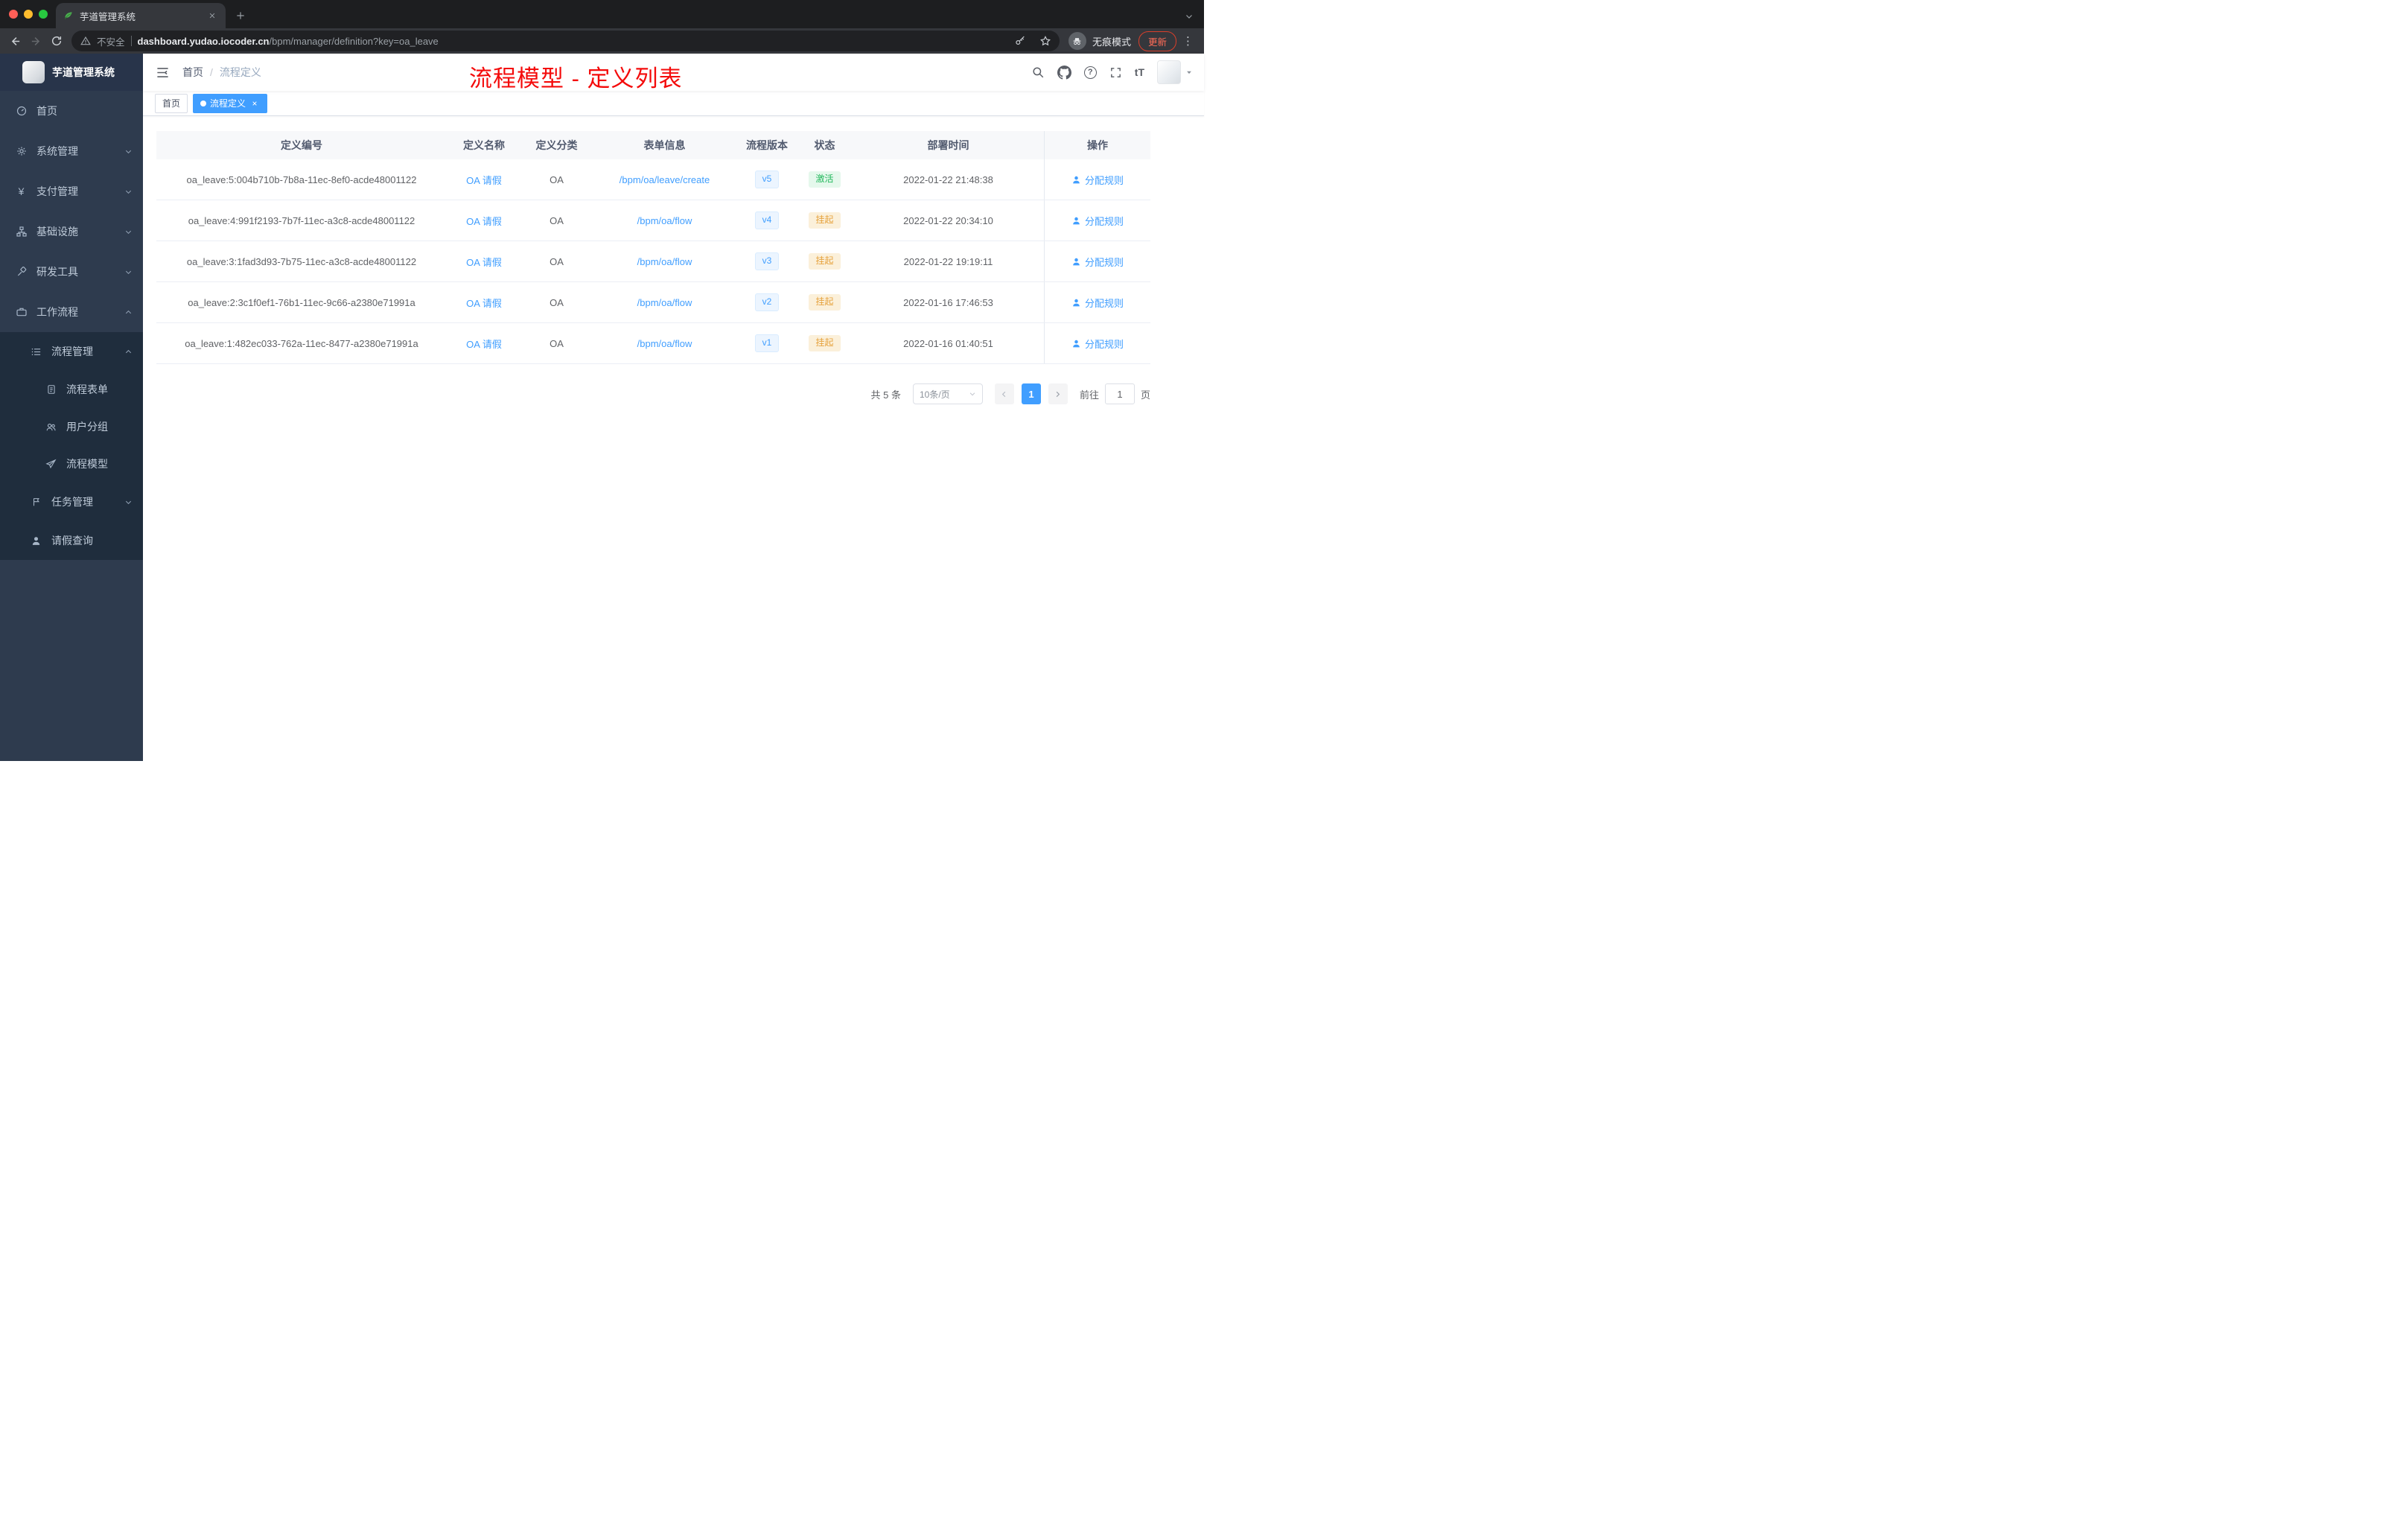  What do you see at coordinates (240, 16) in the screenshot?
I see `new-tab-button` at bounding box center [240, 16].